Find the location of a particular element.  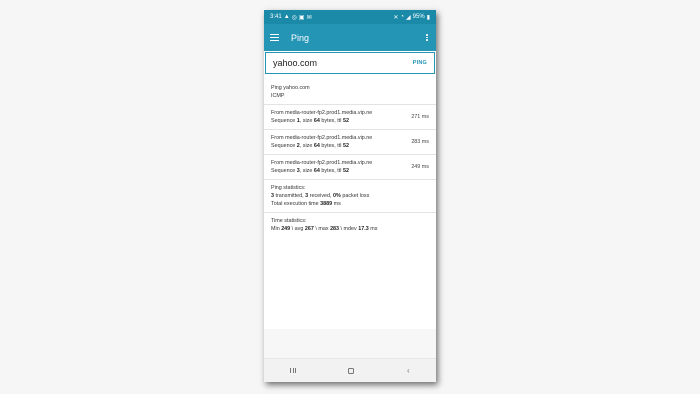

battery-percent: 95% is located at coordinates (418, 17).